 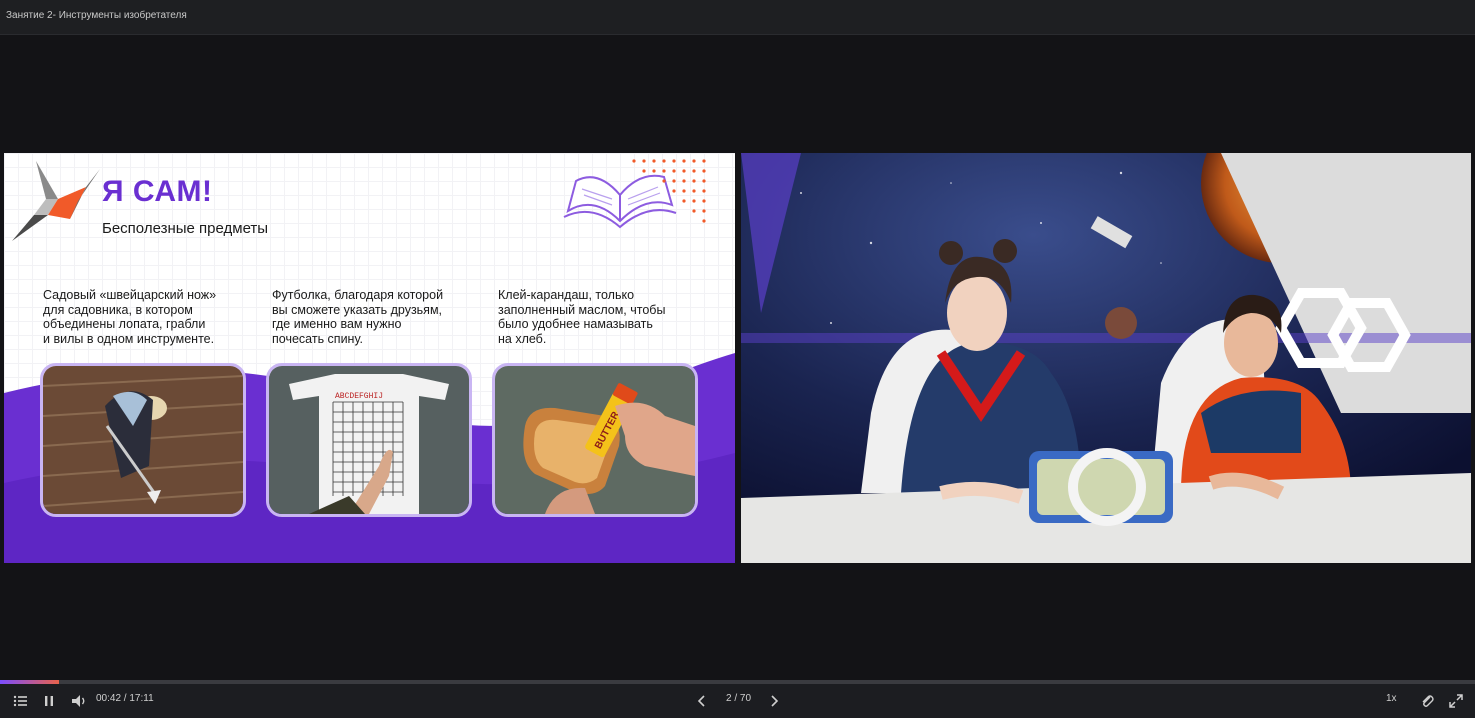 I want to click on shirt-letters: ABCDEFGHIJ, so click(x=359, y=396).